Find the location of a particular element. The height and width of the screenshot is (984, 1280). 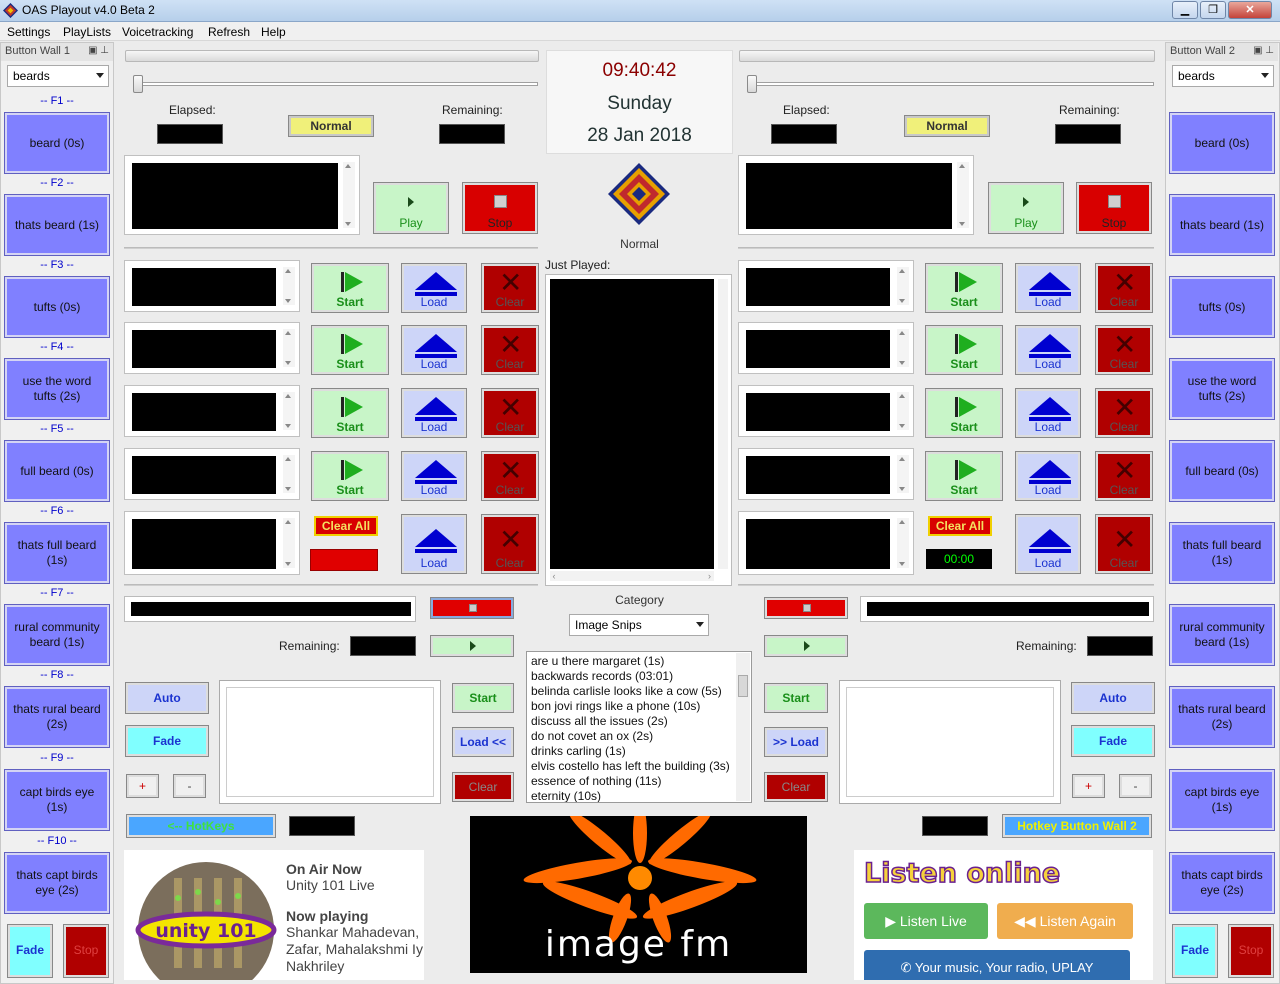

category-list-item: bon jovi rings like a phone (10s) is located at coordinates (615, 706).